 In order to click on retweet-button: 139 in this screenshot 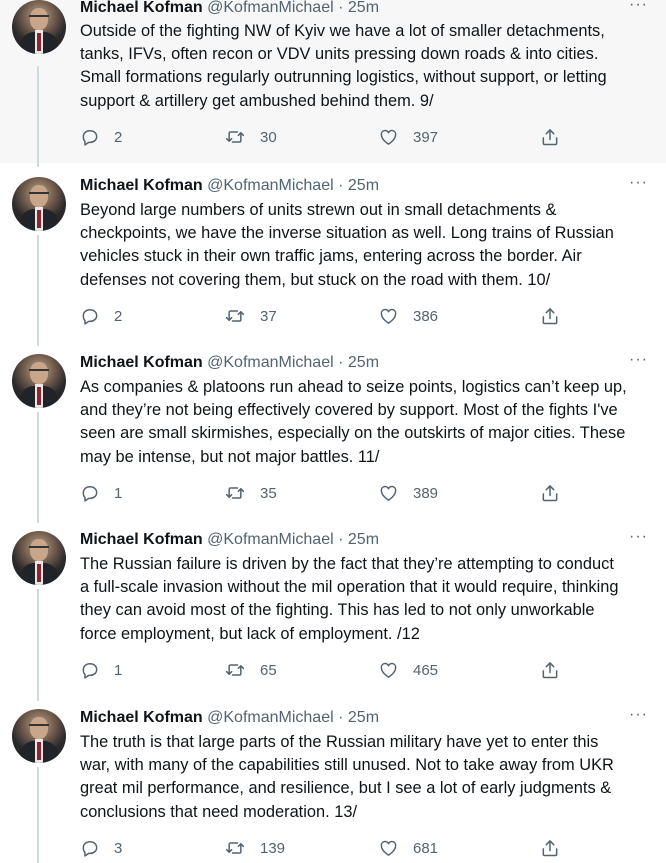, I will do `click(254, 848)`.